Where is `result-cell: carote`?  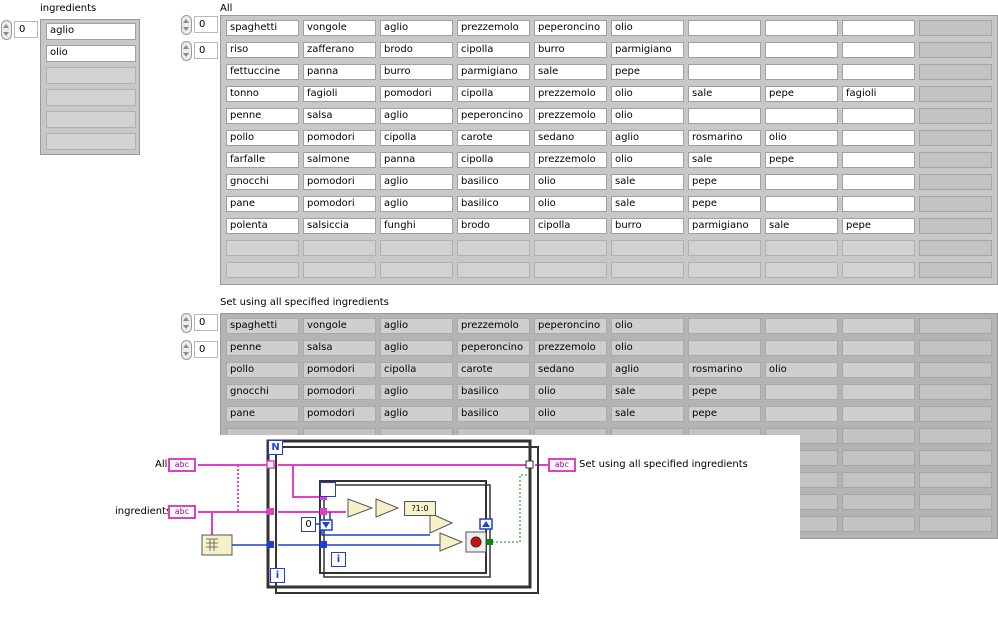 result-cell: carote is located at coordinates (493, 370).